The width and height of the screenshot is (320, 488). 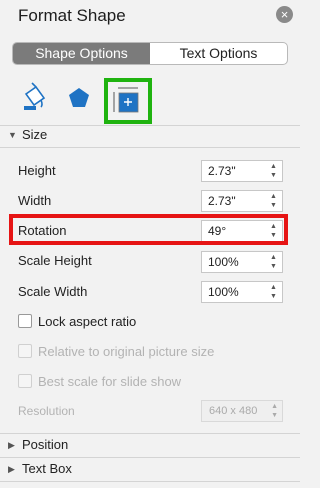 I want to click on lock-aspect-checkbox: Lock aspect ratio, so click(x=77, y=321).